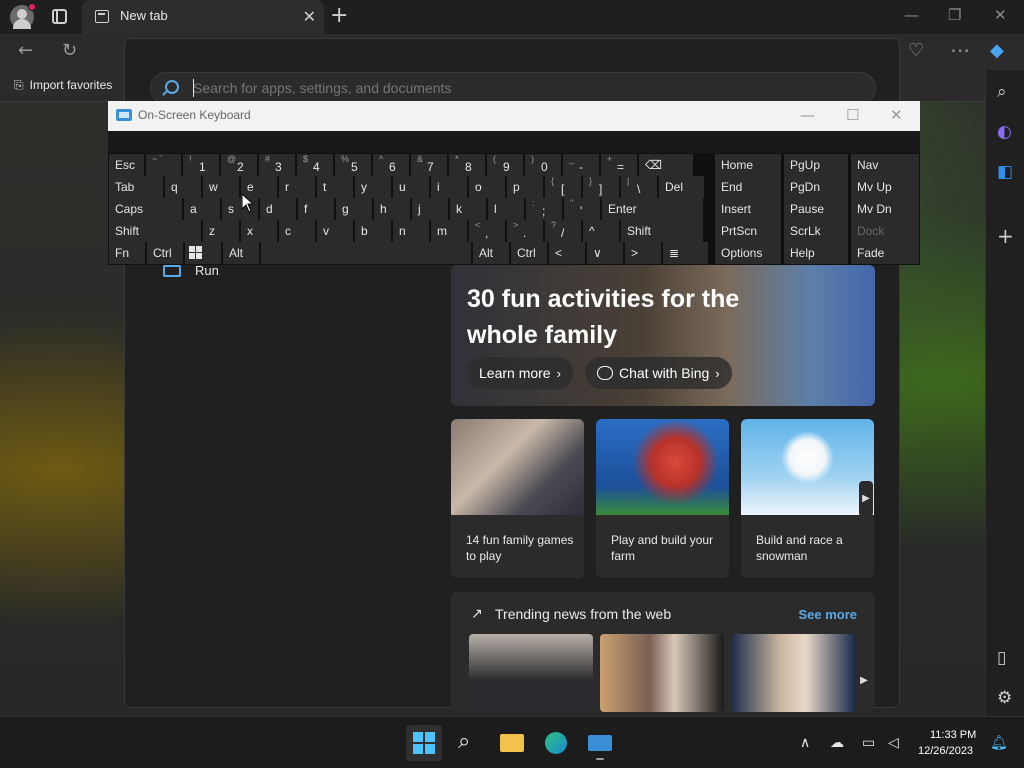 This screenshot has width=1024, height=768. Describe the element at coordinates (681, 187) in the screenshot. I see `osk-key-del: Del` at that location.